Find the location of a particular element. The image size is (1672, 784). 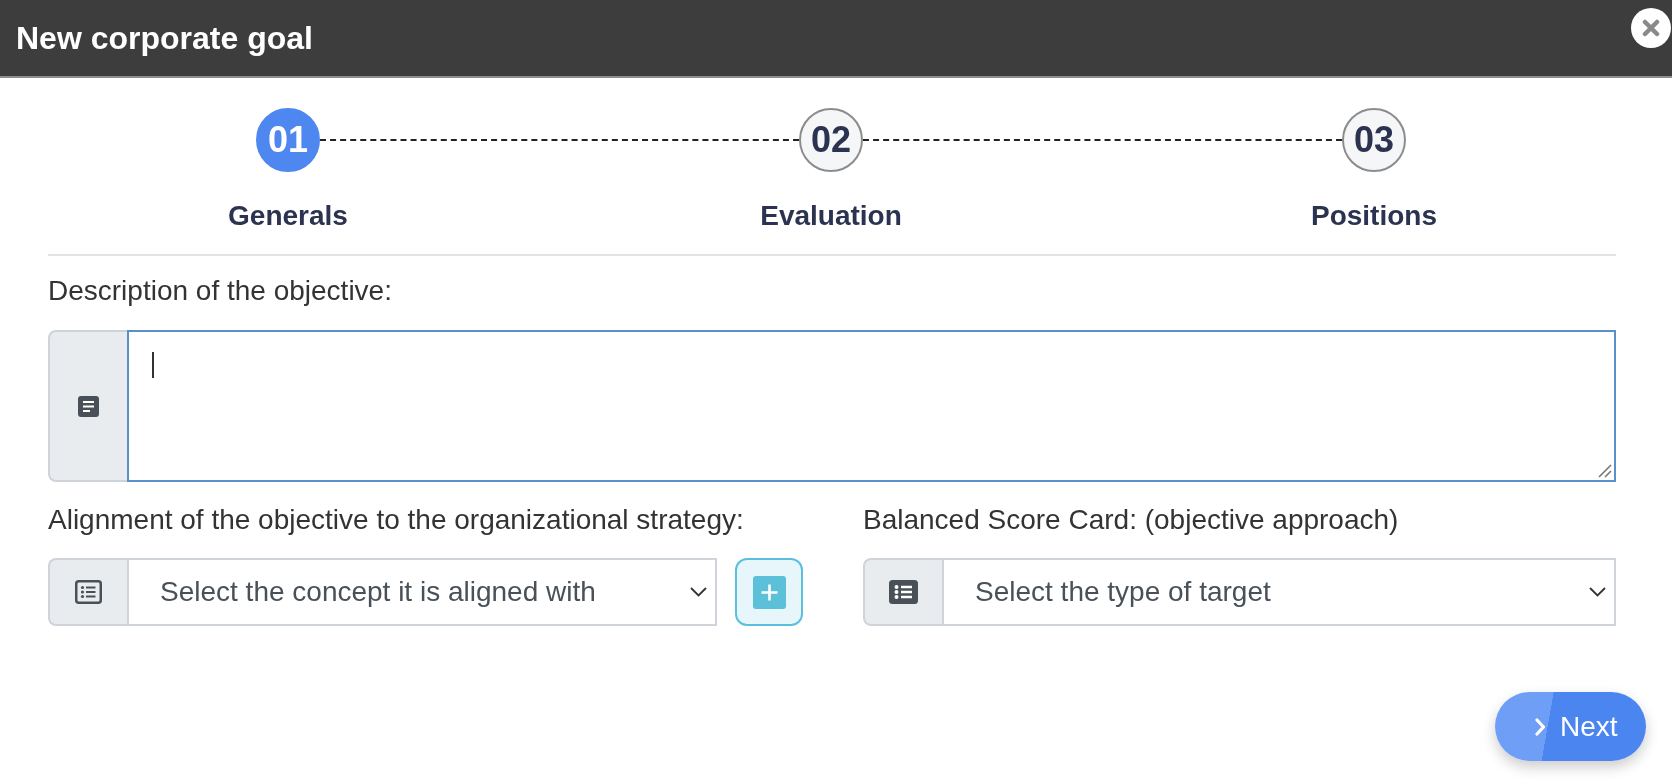

step-number: 02 is located at coordinates (831, 140).